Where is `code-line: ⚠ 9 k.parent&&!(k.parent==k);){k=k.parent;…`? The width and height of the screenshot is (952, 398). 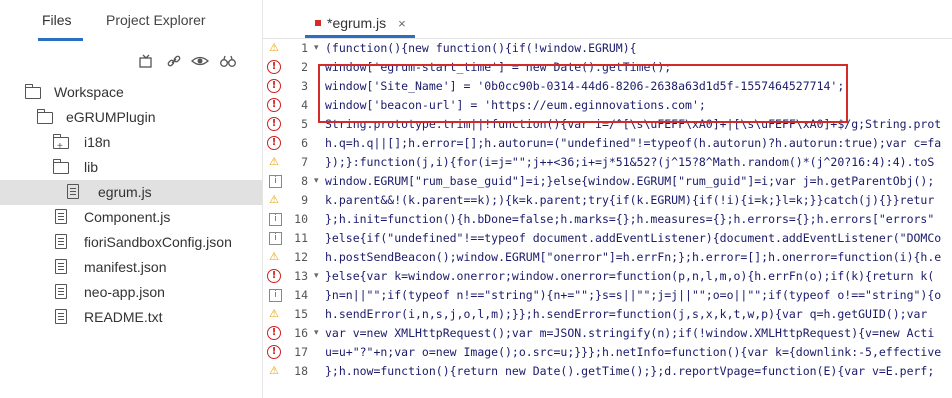 code-line: ⚠ 9 k.parent&&!(k.parent==k);){k=k.parent;… is located at coordinates (607, 200).